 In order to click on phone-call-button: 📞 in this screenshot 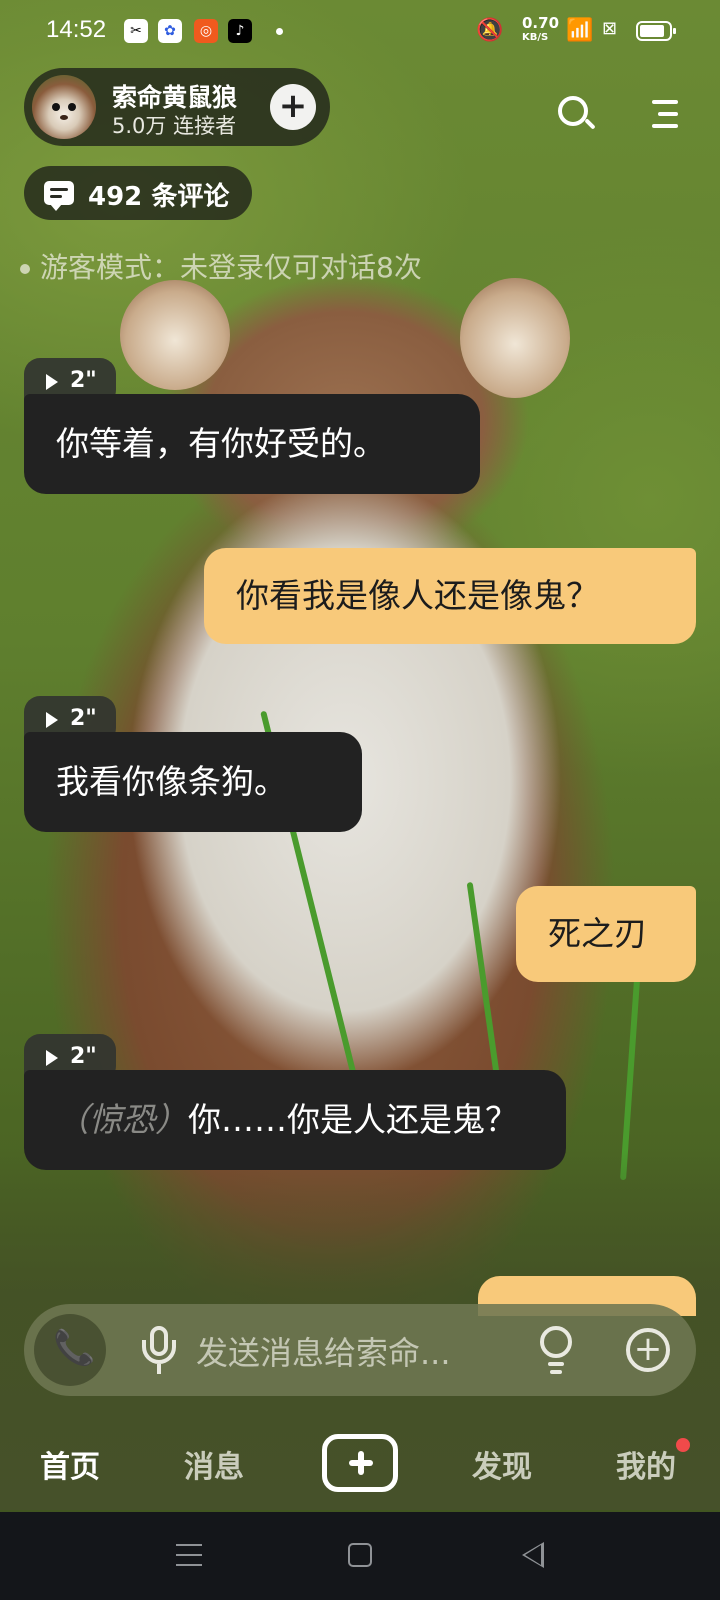, I will do `click(70, 1350)`.